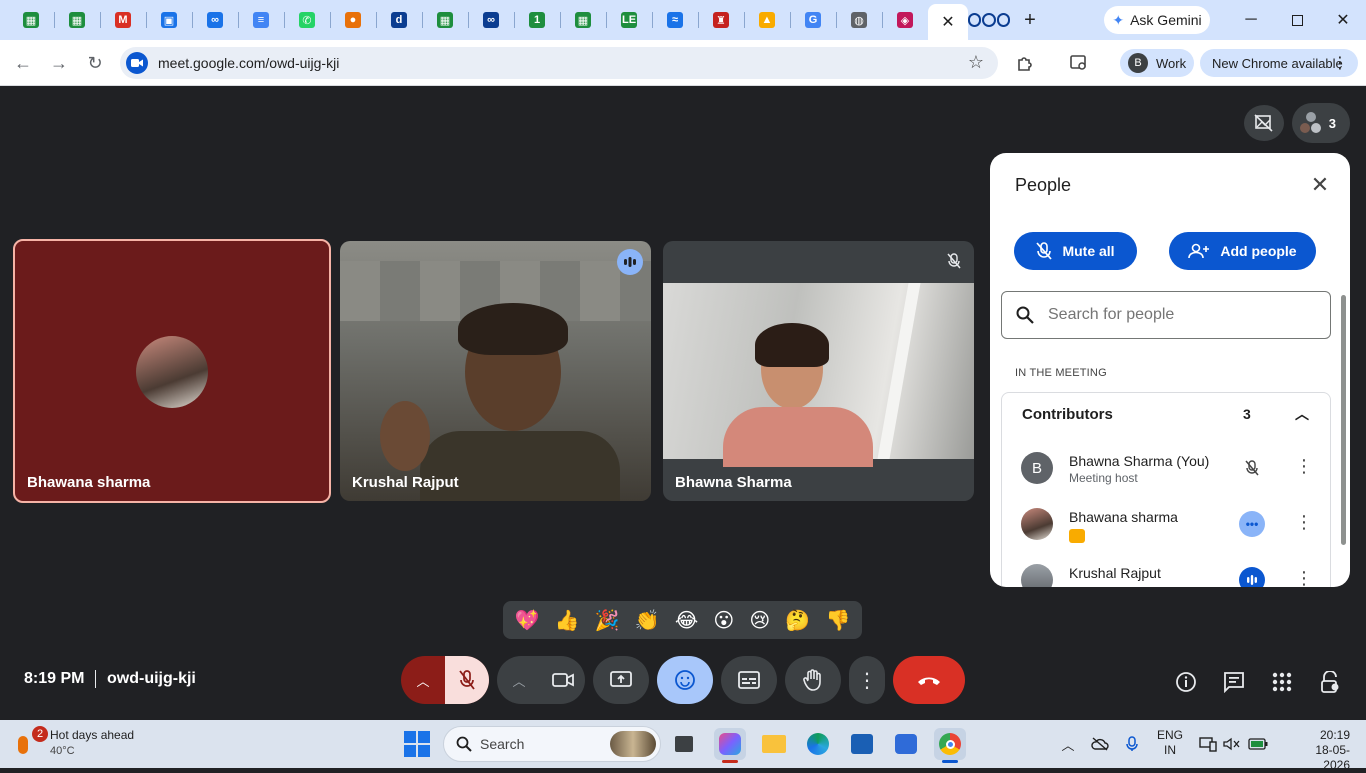 The width and height of the screenshot is (1366, 773). Describe the element at coordinates (307, 20) in the screenshot. I see `browser-tab: ✆` at that location.